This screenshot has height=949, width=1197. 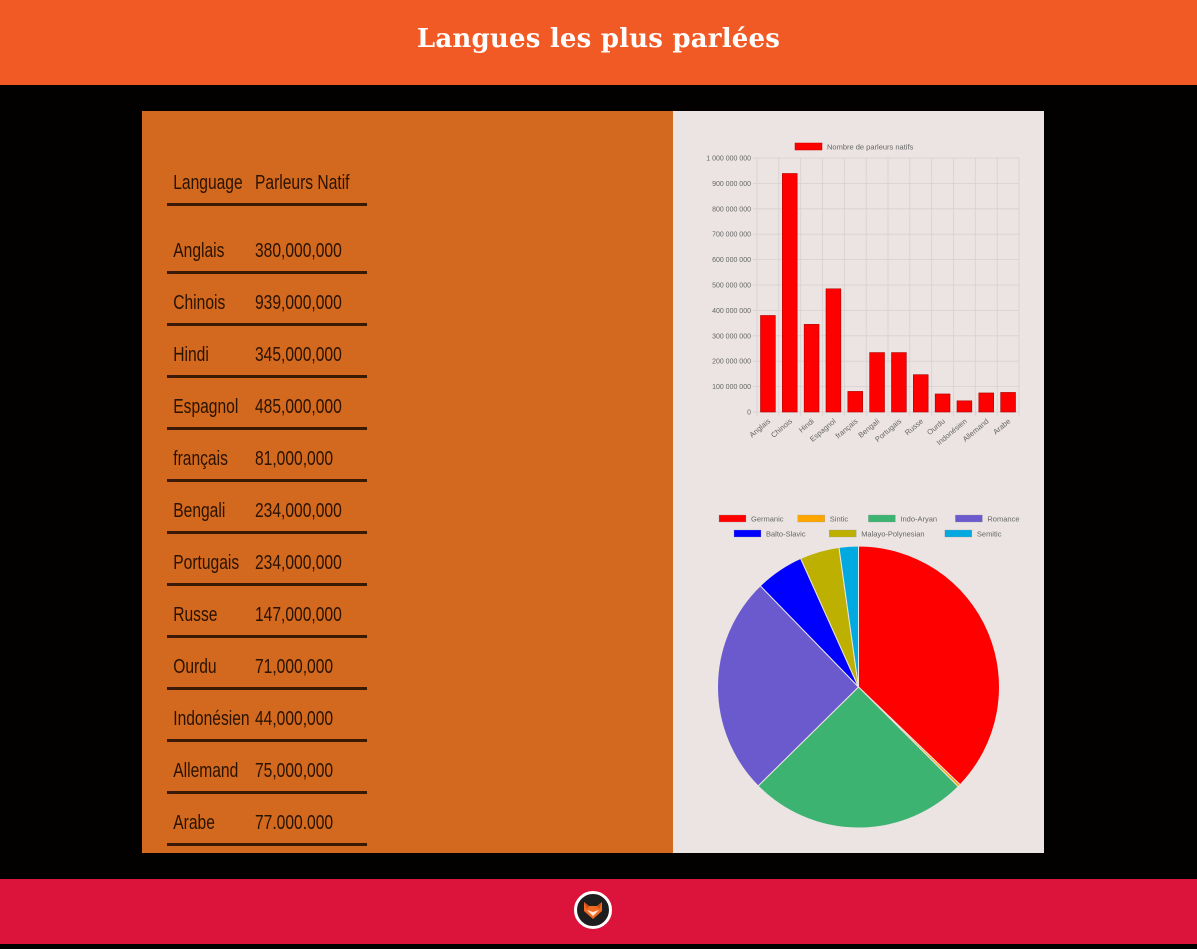 I want to click on page-footer, so click(x=598, y=911).